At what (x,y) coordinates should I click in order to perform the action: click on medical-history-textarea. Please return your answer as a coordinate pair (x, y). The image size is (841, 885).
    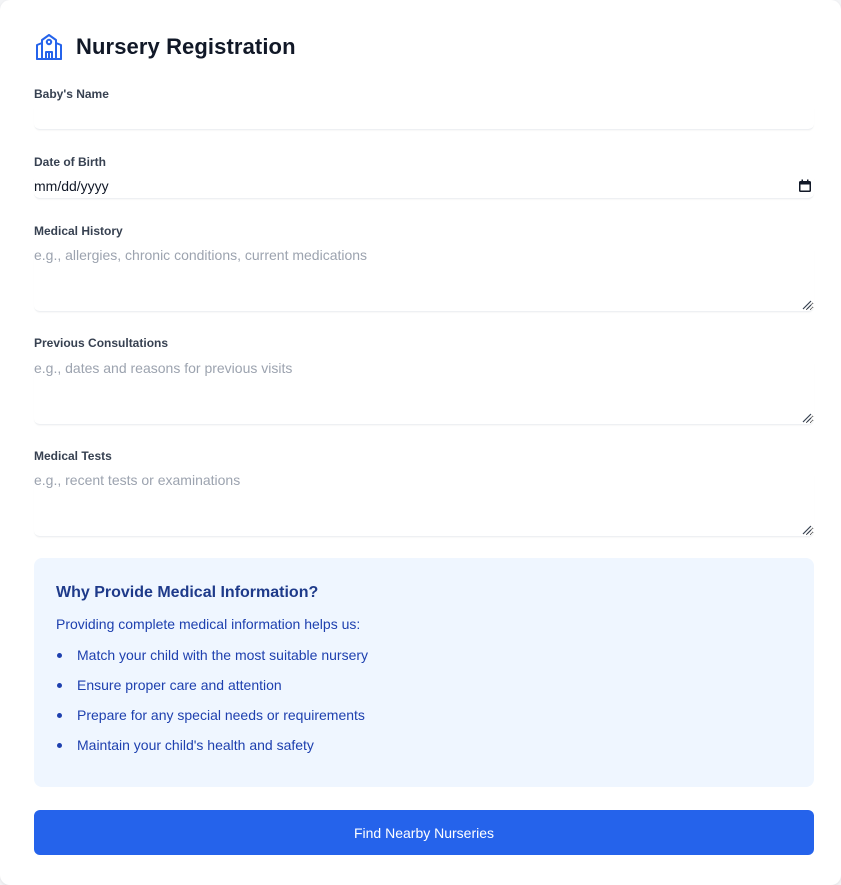
    Looking at the image, I should click on (424, 279).